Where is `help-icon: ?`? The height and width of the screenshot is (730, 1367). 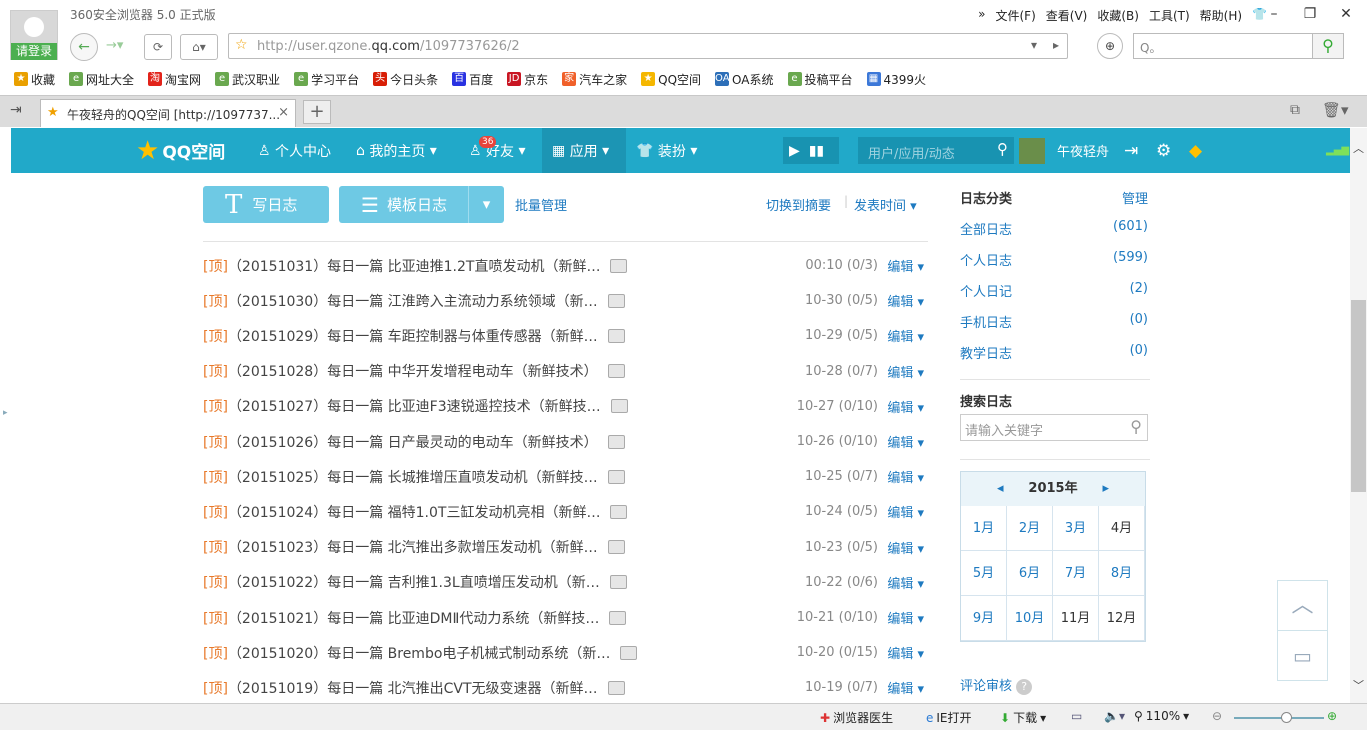
help-icon: ? is located at coordinates (1024, 687).